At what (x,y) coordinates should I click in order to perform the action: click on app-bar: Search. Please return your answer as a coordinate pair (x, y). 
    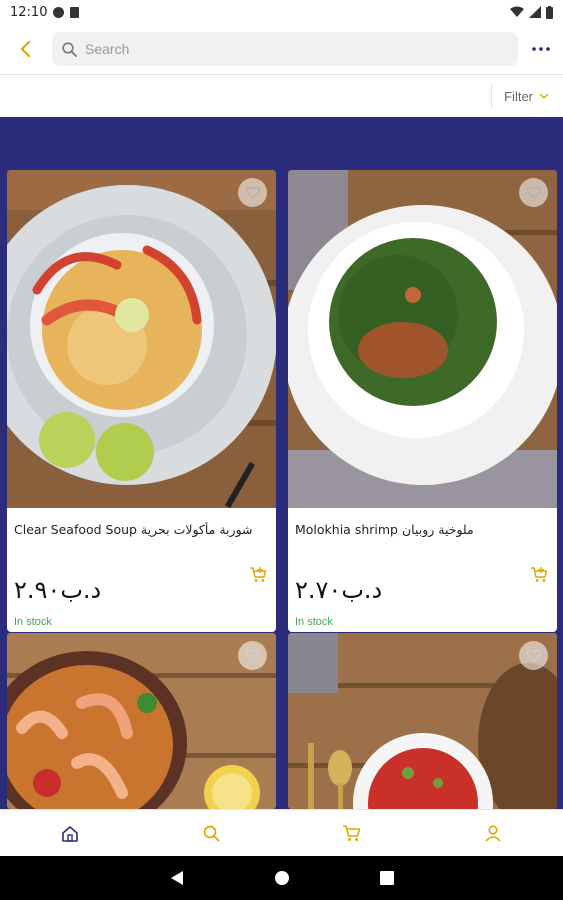
    Looking at the image, I should click on (281, 49).